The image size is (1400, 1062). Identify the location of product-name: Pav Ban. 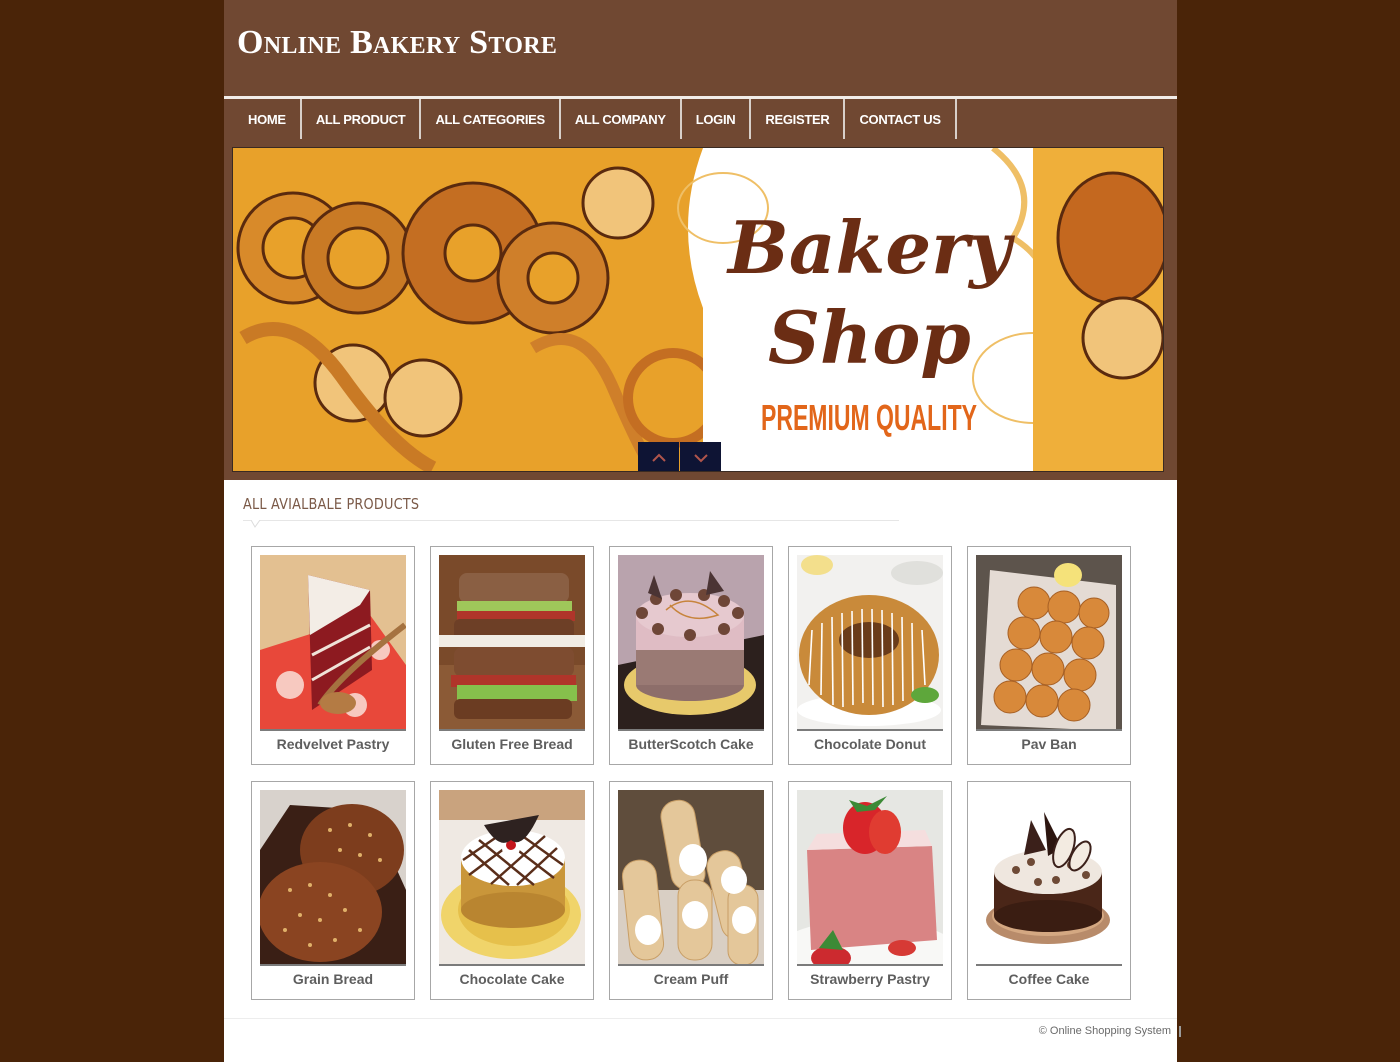
(1049, 744).